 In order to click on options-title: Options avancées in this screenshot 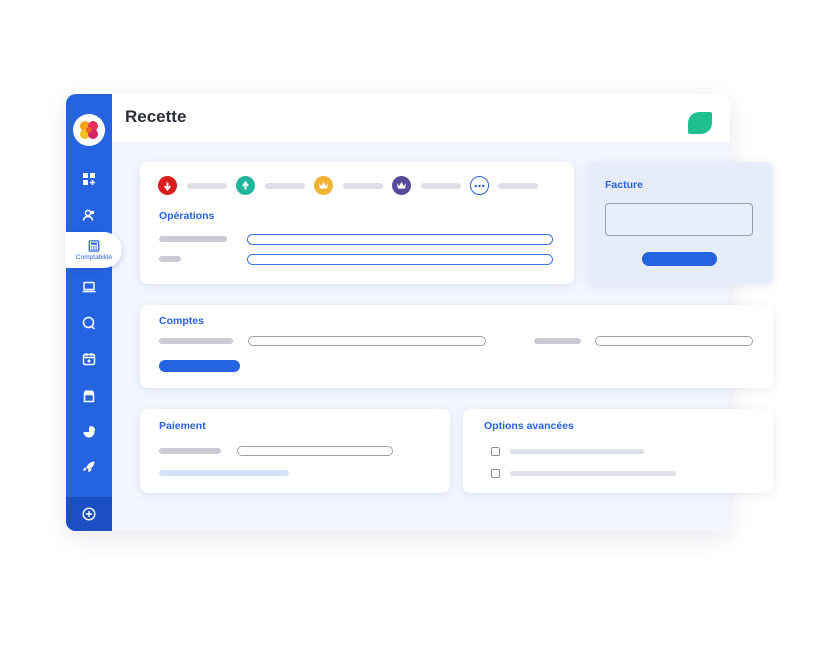, I will do `click(529, 426)`.